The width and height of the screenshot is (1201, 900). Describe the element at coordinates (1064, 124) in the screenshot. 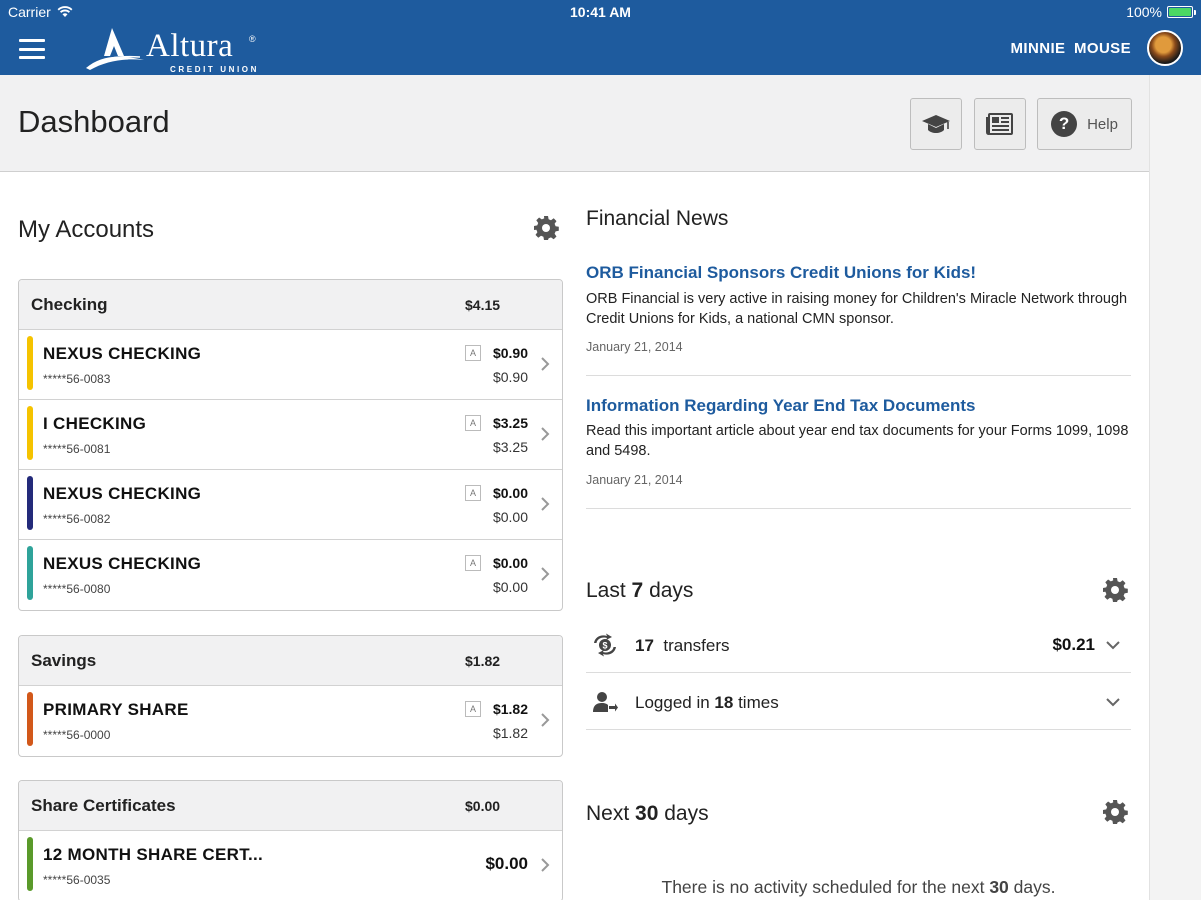

I see `help-icon: ?` at that location.